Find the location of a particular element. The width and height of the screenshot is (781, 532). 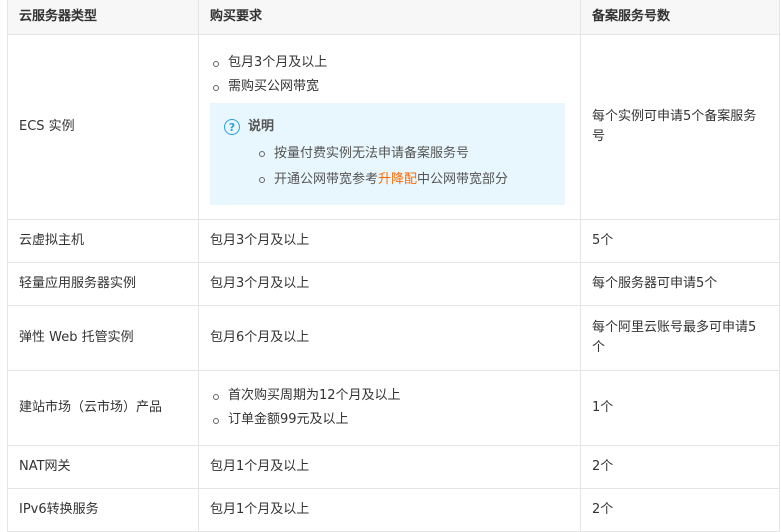

table-row: 云虚拟主机 包月3个月及以上 5个 is located at coordinates (393, 241).